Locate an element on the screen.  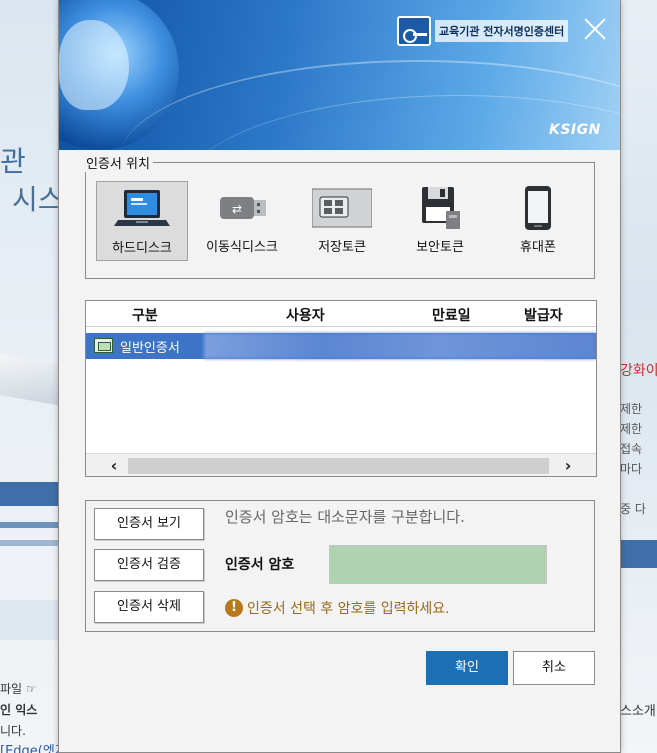
close-icon is located at coordinates (595, 29).